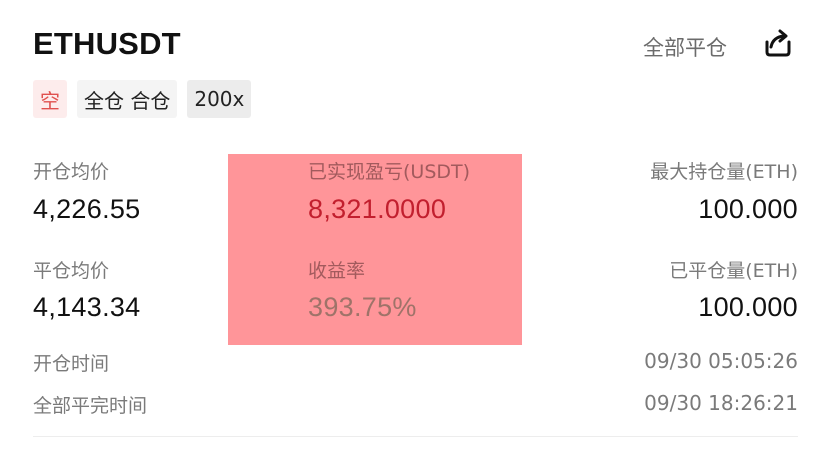  What do you see at coordinates (415, 436) in the screenshot?
I see `divider` at bounding box center [415, 436].